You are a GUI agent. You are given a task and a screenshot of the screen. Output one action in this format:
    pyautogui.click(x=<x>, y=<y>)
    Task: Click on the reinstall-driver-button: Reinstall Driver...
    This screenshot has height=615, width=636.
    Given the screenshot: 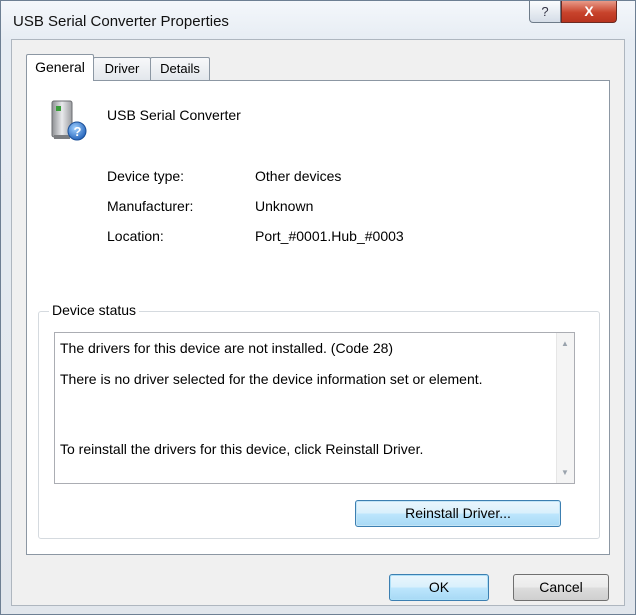 What is the action you would take?
    pyautogui.click(x=458, y=513)
    